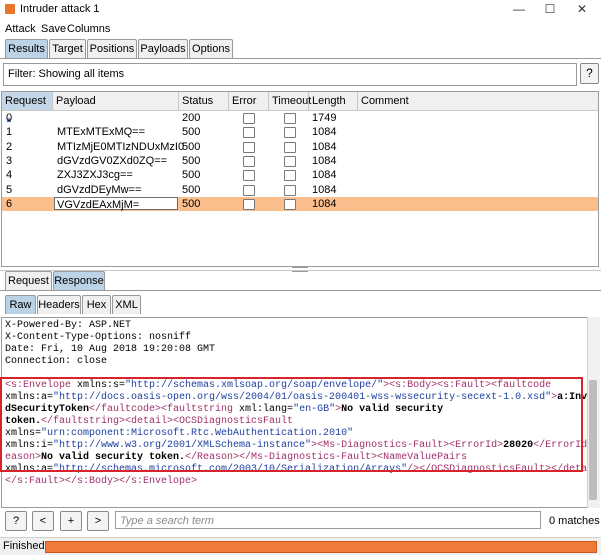  What do you see at coordinates (101, 132) in the screenshot?
I see `cell-payload: MTExMTExMQ==` at bounding box center [101, 132].